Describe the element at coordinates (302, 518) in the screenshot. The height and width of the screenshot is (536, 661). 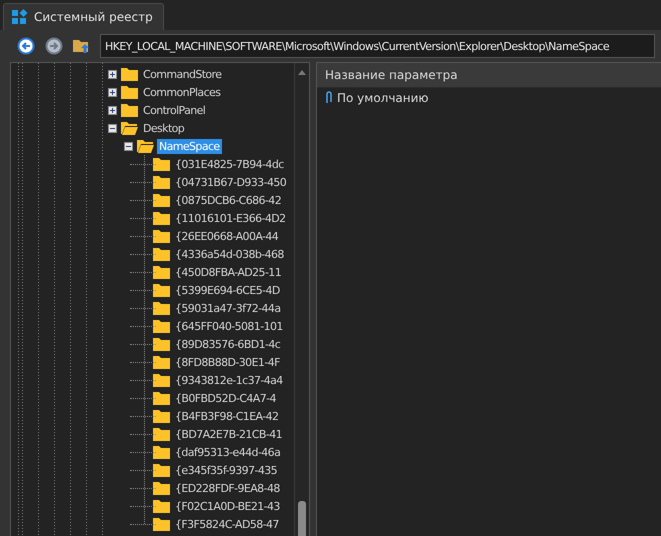
I see `scroll-thumb` at that location.